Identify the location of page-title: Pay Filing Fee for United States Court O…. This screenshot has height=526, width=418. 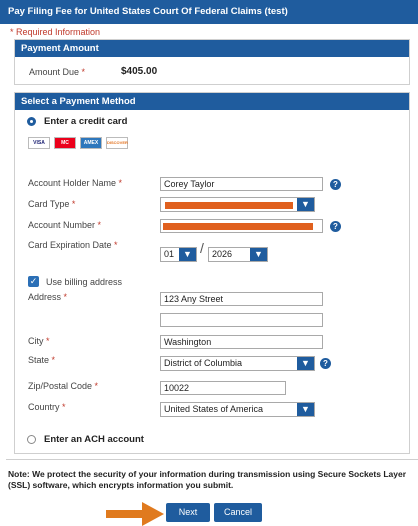
(209, 12).